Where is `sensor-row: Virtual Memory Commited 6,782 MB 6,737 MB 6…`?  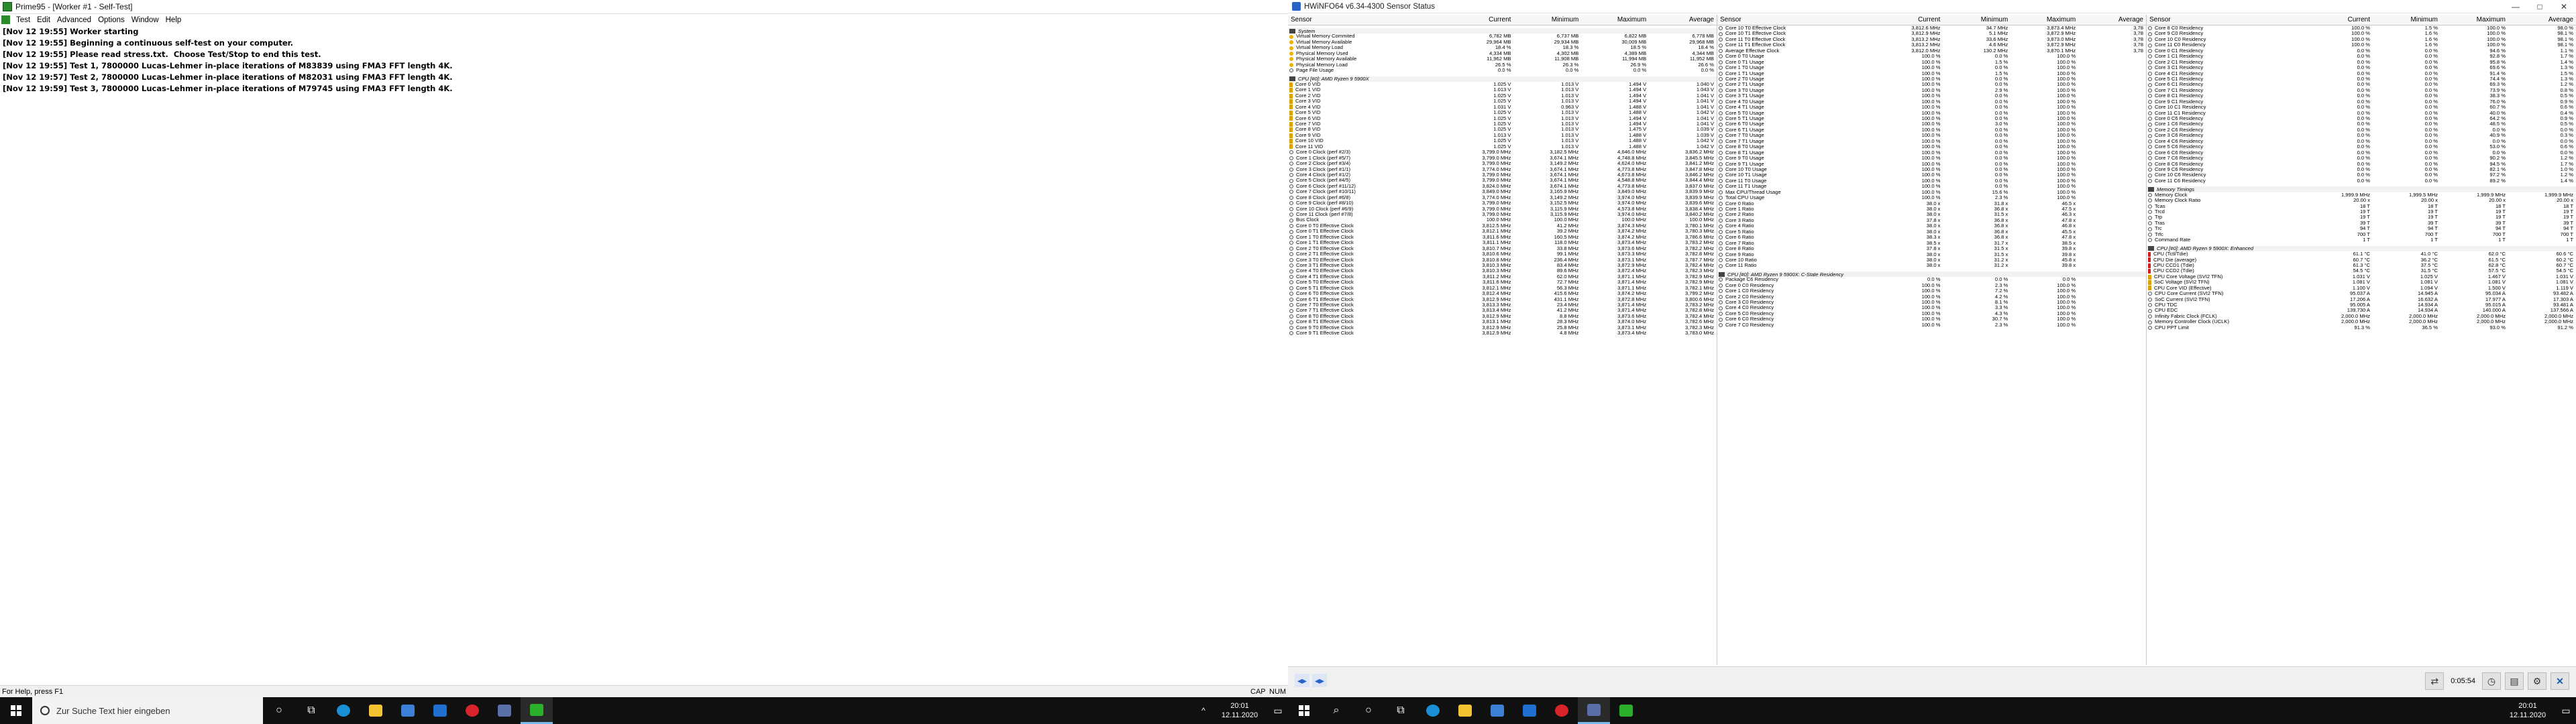
sensor-row: Virtual Memory Commited 6,782 MB 6,737 MB 6… is located at coordinates (1502, 36).